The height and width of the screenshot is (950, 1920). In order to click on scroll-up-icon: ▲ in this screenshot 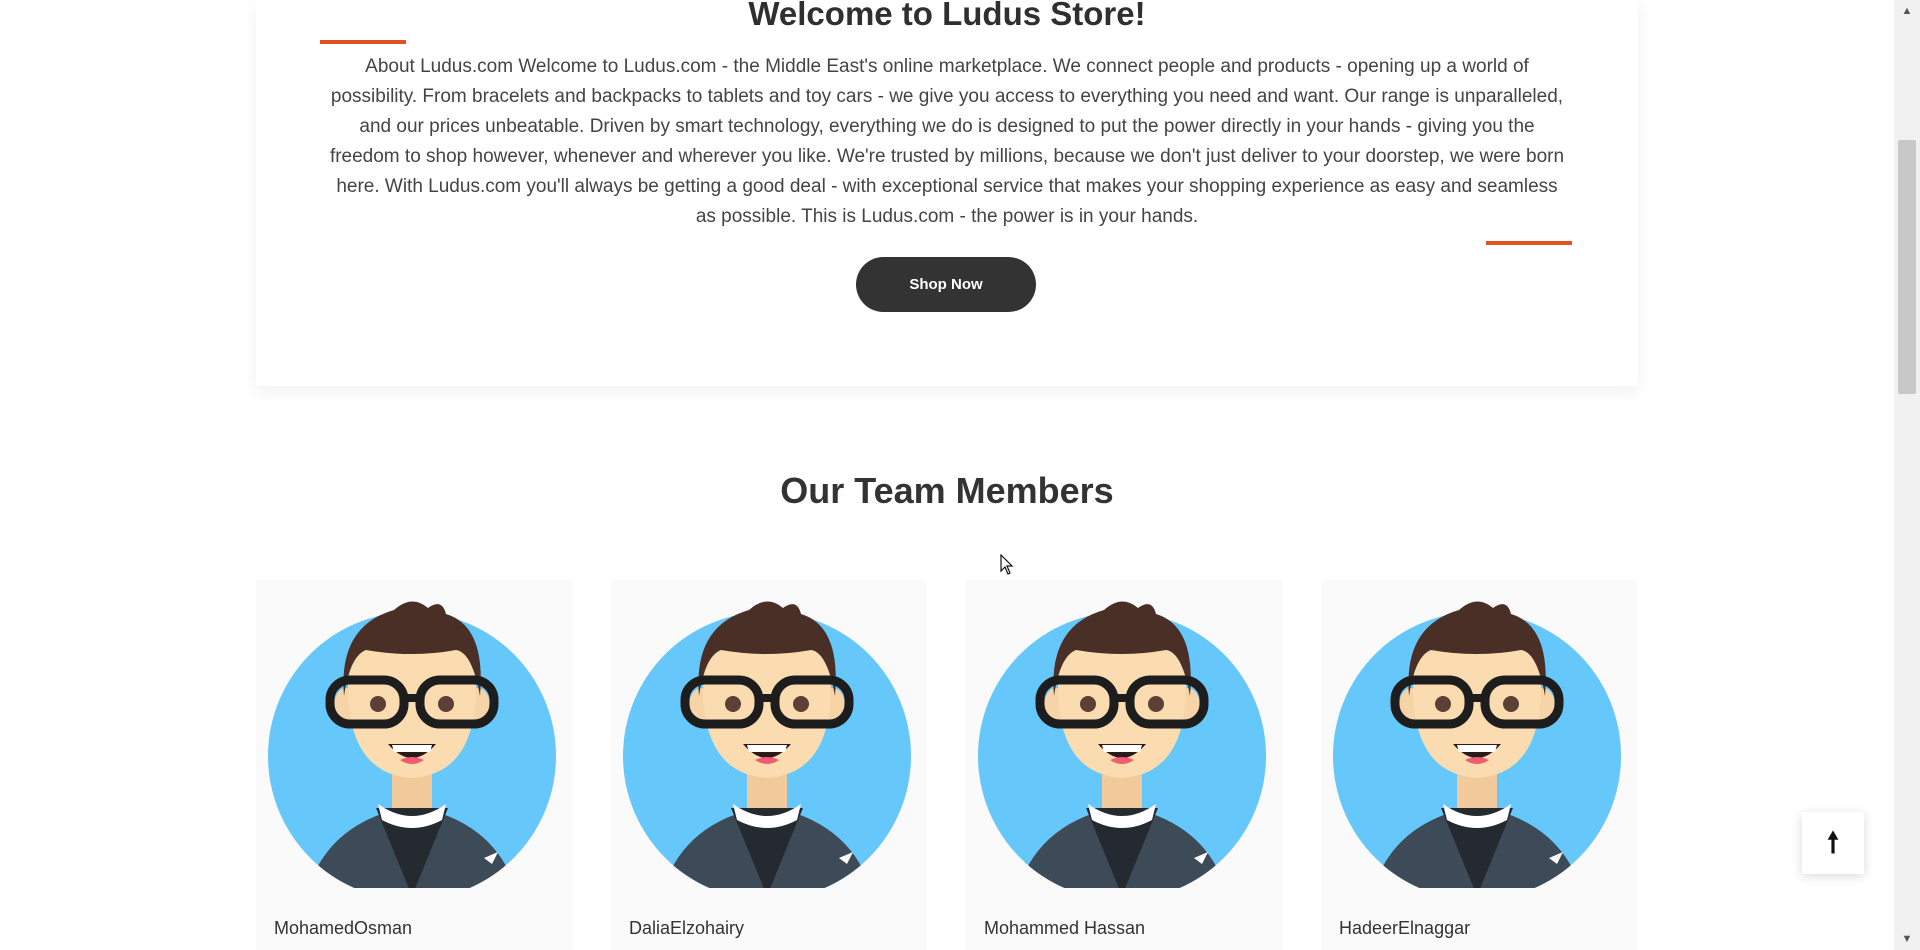, I will do `click(1907, 11)`.